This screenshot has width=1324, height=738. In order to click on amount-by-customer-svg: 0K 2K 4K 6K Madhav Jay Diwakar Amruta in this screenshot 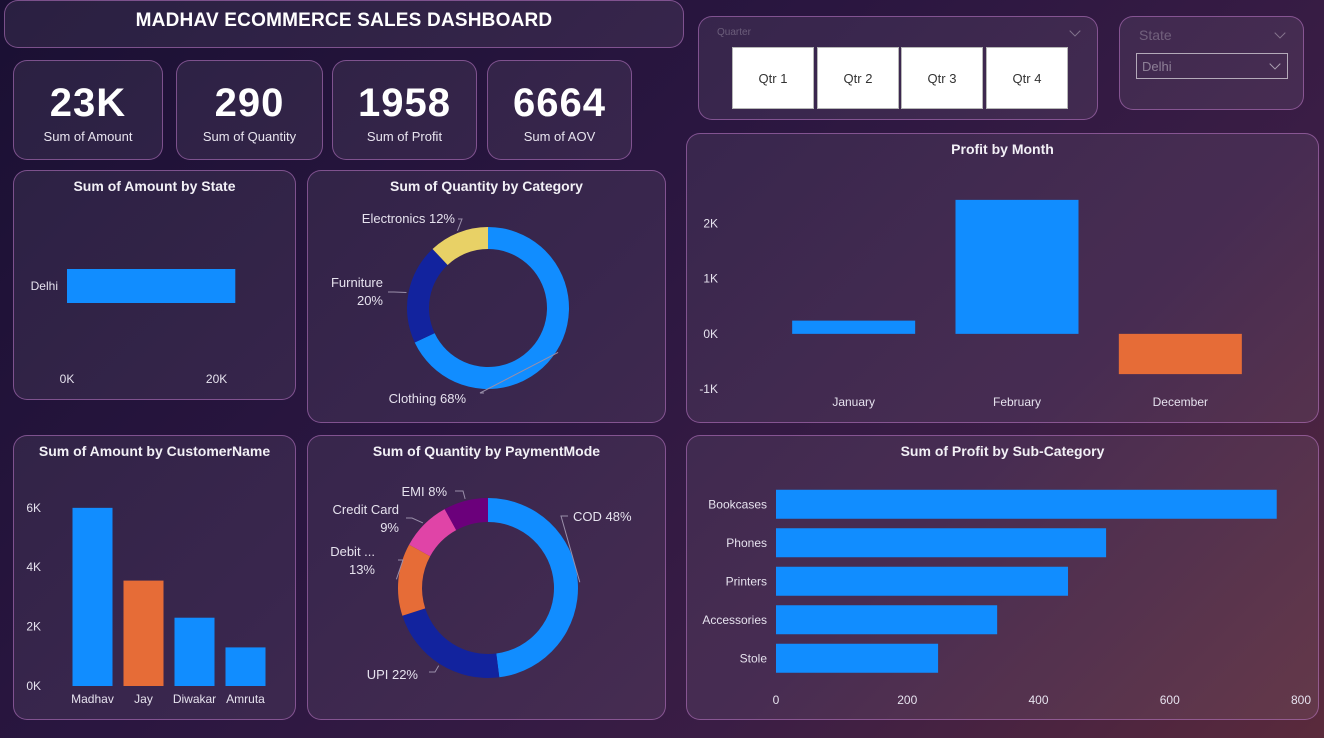, I will do `click(146, 603)`.